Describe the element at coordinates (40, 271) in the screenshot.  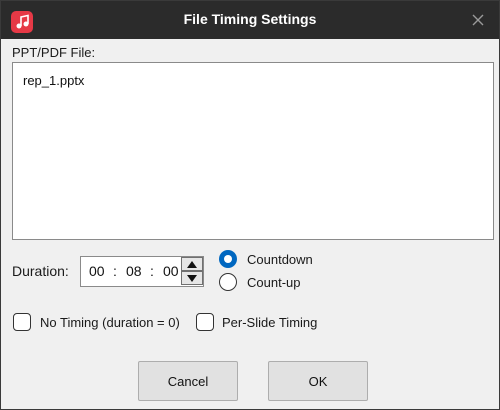
I see `duration-label: Duration:` at that location.